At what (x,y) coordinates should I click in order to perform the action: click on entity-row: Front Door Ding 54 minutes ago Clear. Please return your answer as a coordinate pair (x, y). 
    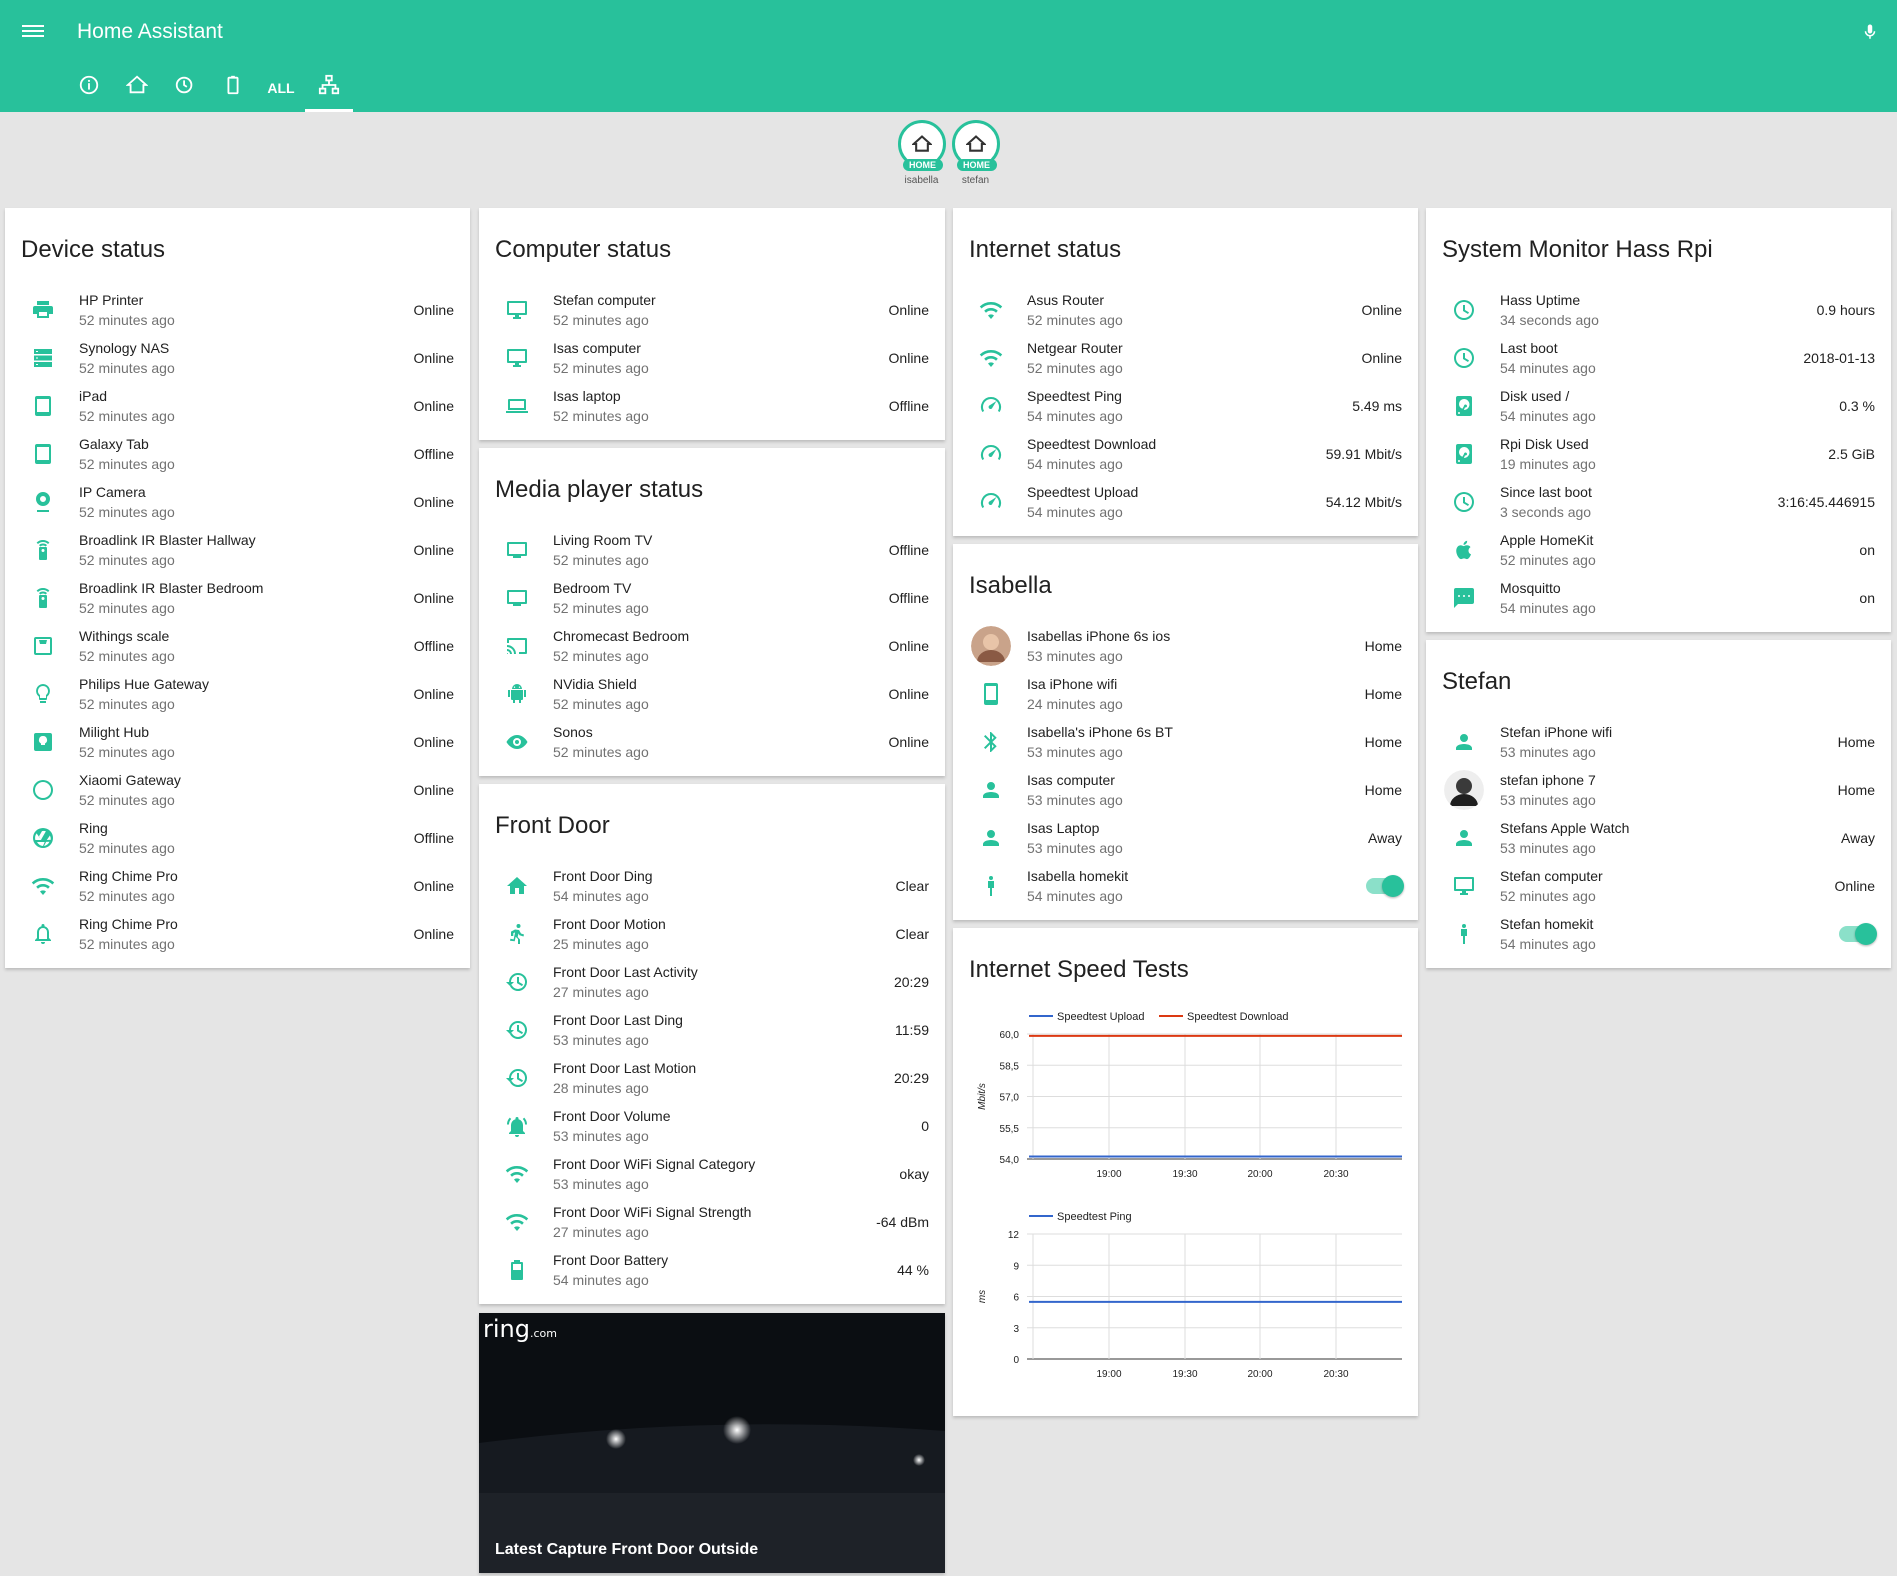
    Looking at the image, I should click on (712, 886).